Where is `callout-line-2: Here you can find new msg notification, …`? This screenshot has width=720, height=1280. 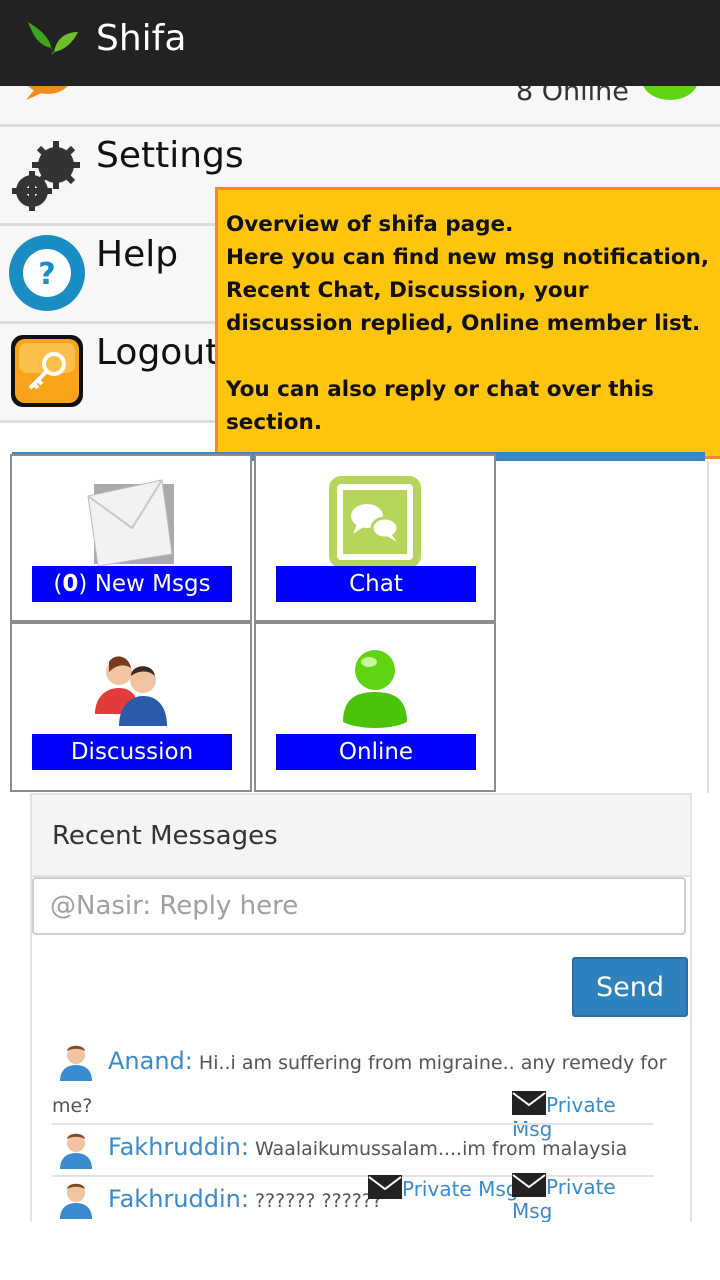
callout-line-2: Here you can find new msg notification, … is located at coordinates (468, 290).